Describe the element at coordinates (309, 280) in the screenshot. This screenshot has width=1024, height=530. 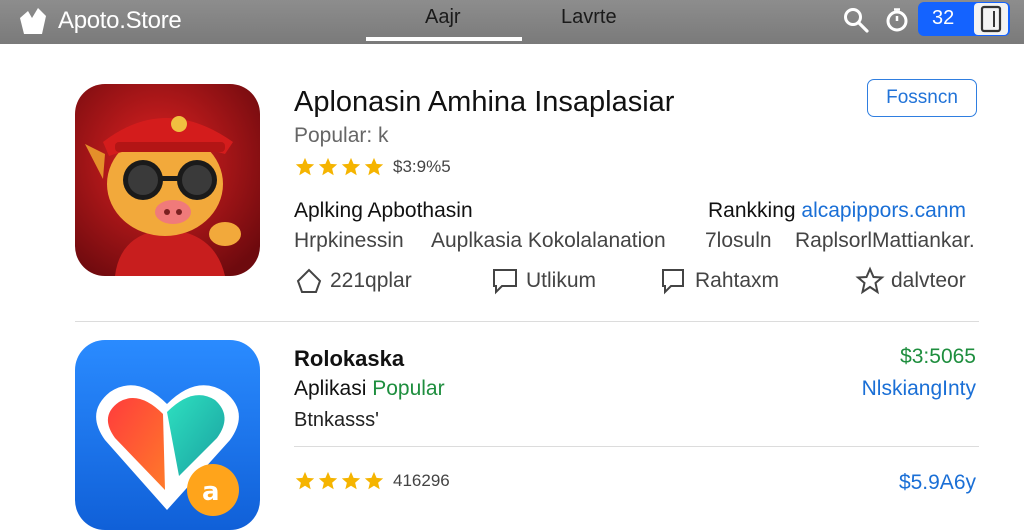
I see `home-icon` at that location.